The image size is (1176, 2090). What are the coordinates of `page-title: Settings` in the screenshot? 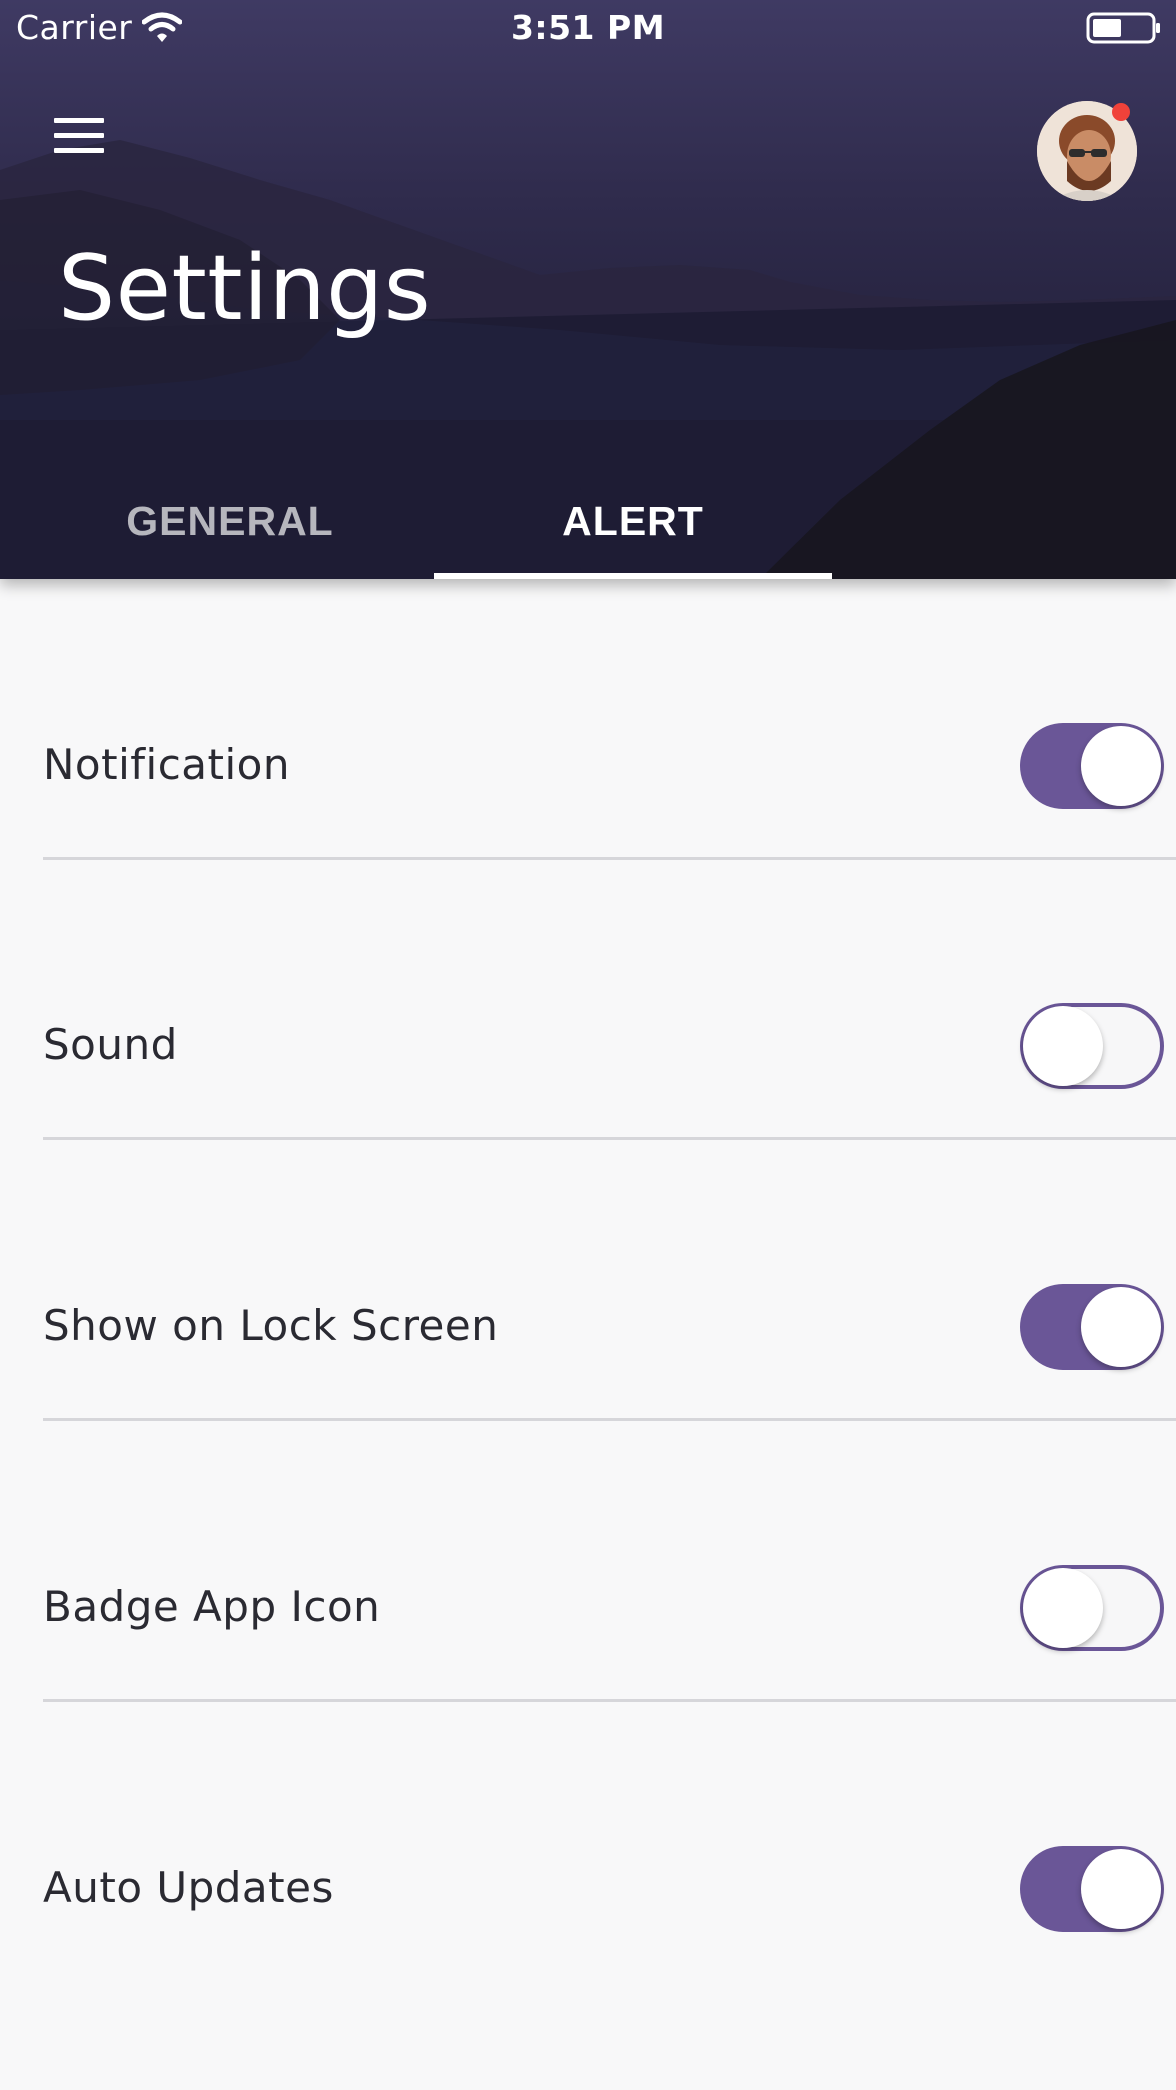 It's located at (245, 288).